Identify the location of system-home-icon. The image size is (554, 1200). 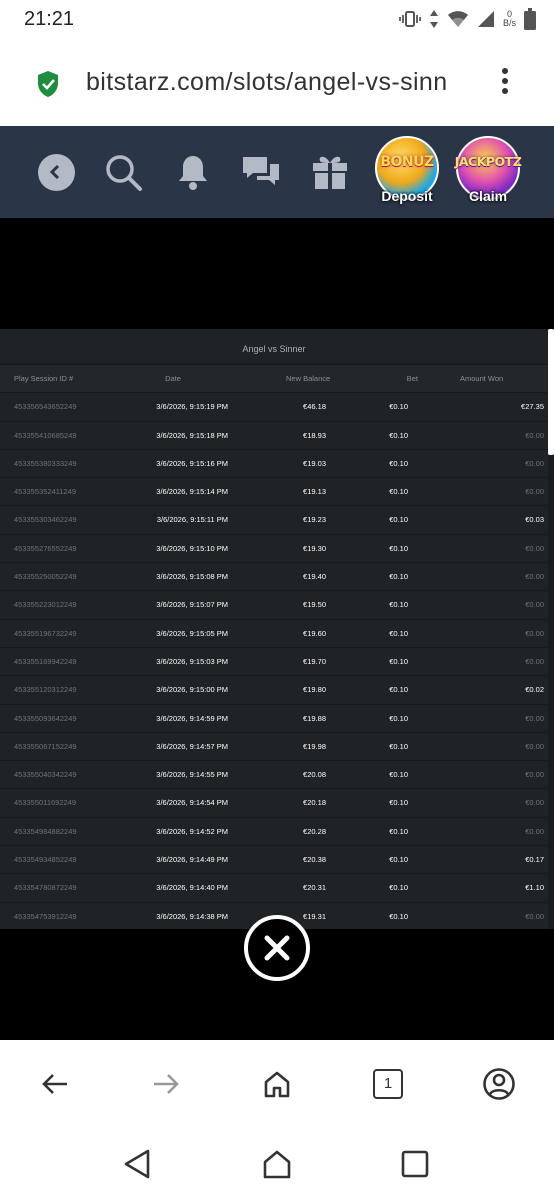
(277, 1164).